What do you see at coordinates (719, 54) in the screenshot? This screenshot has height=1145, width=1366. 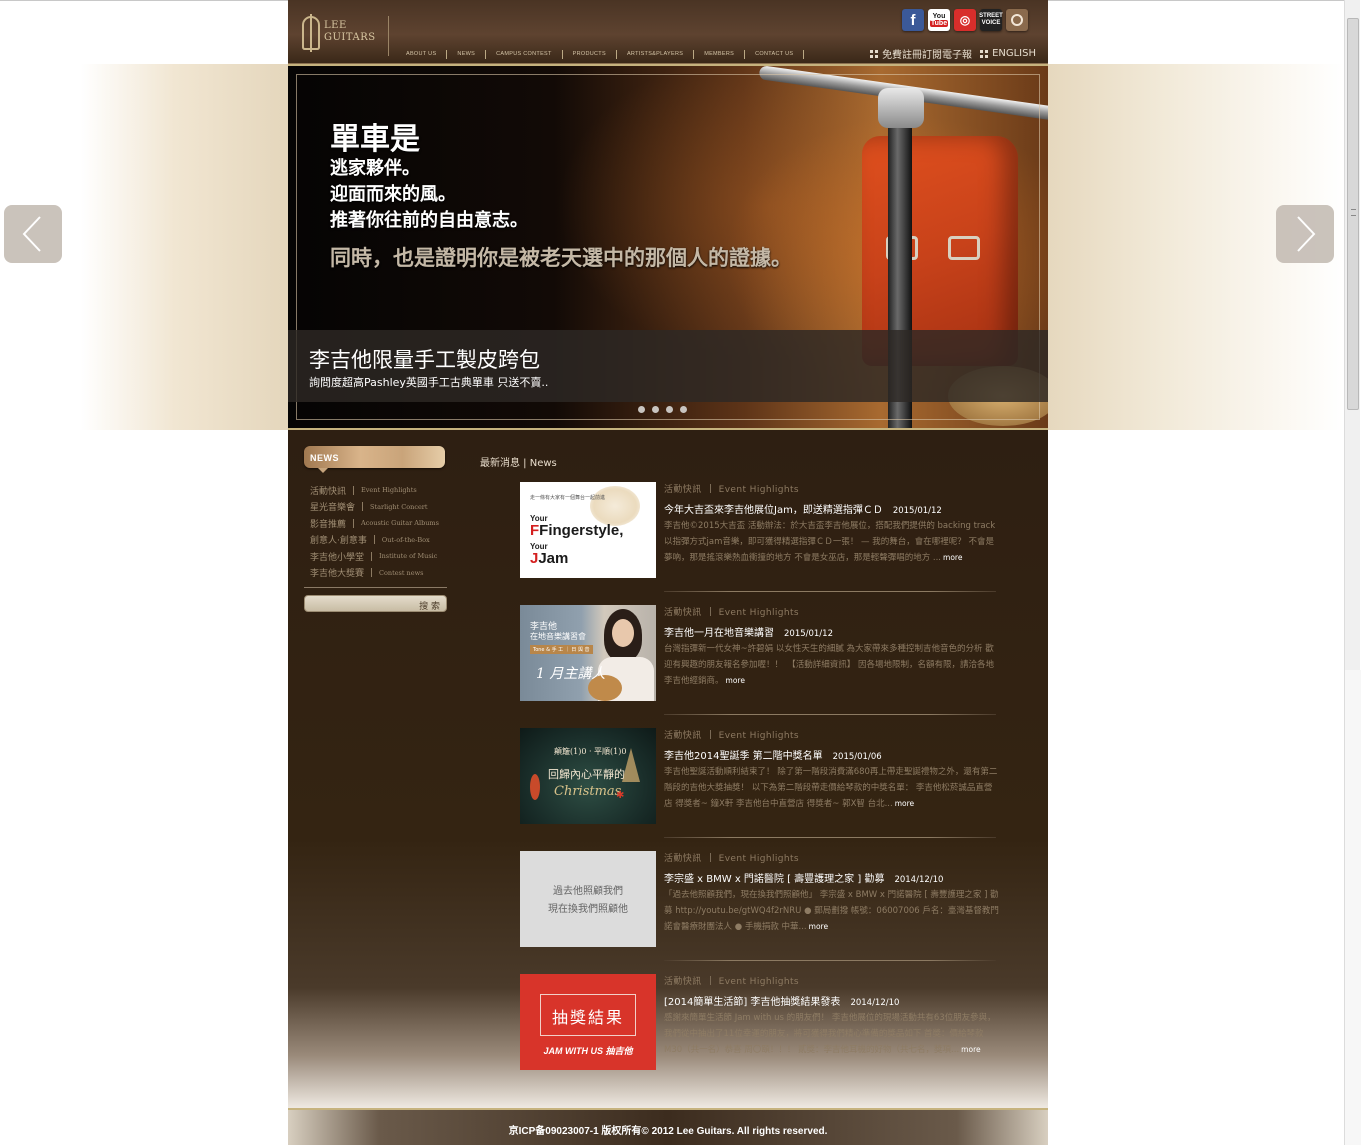 I see `nav-members: MEMBERS` at bounding box center [719, 54].